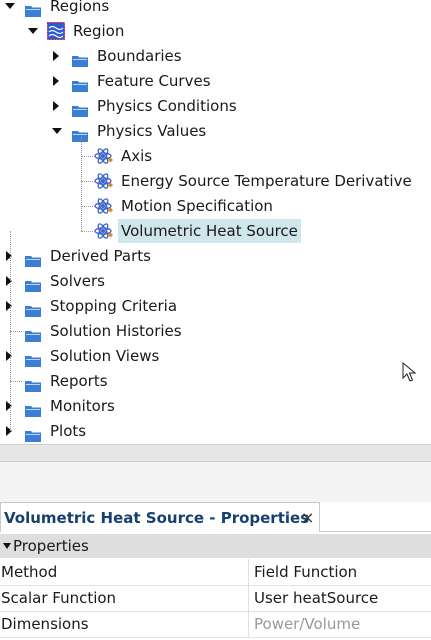 Image resolution: width=431 pixels, height=640 pixels. What do you see at coordinates (215, 572) in the screenshot?
I see `property-row: Method Field Function` at bounding box center [215, 572].